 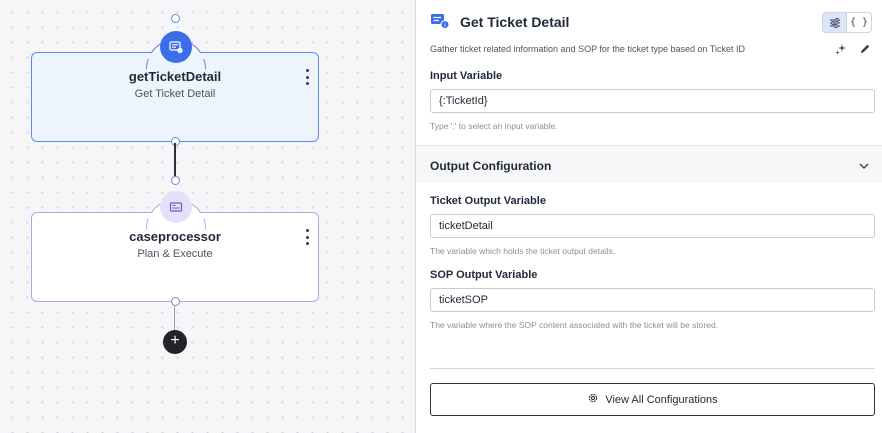 I want to click on view-mode-toggle: { }, so click(x=847, y=22).